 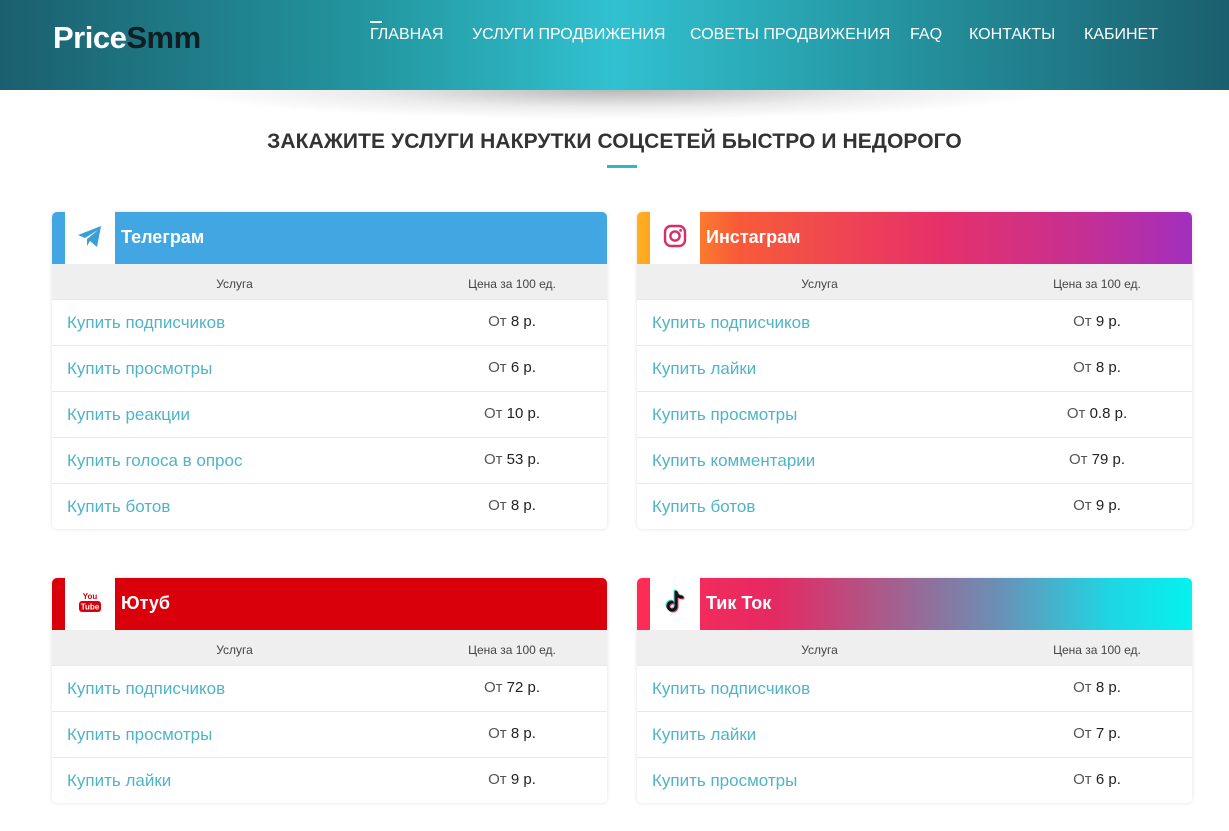 What do you see at coordinates (914, 242) in the screenshot?
I see `card-header: Инстаграм` at bounding box center [914, 242].